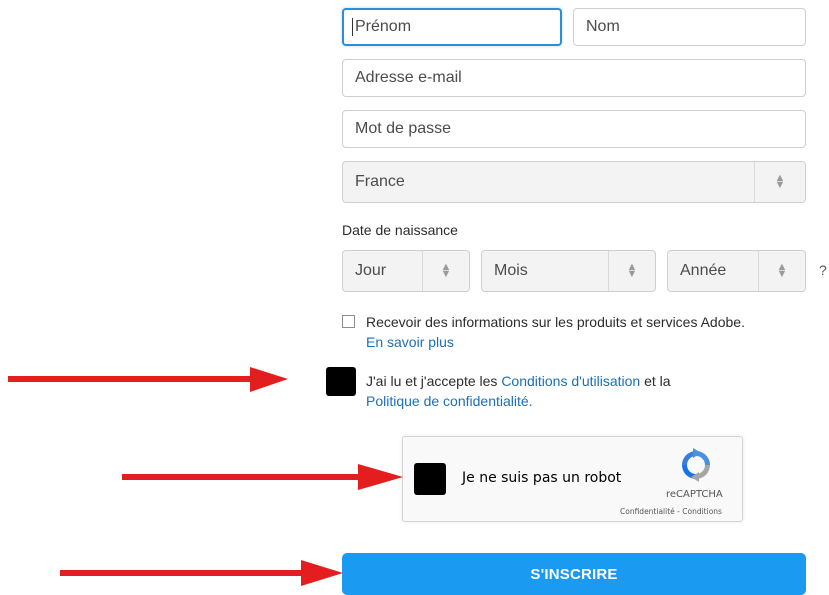  Describe the element at coordinates (371, 270) in the screenshot. I see `day-value: Jour` at that location.